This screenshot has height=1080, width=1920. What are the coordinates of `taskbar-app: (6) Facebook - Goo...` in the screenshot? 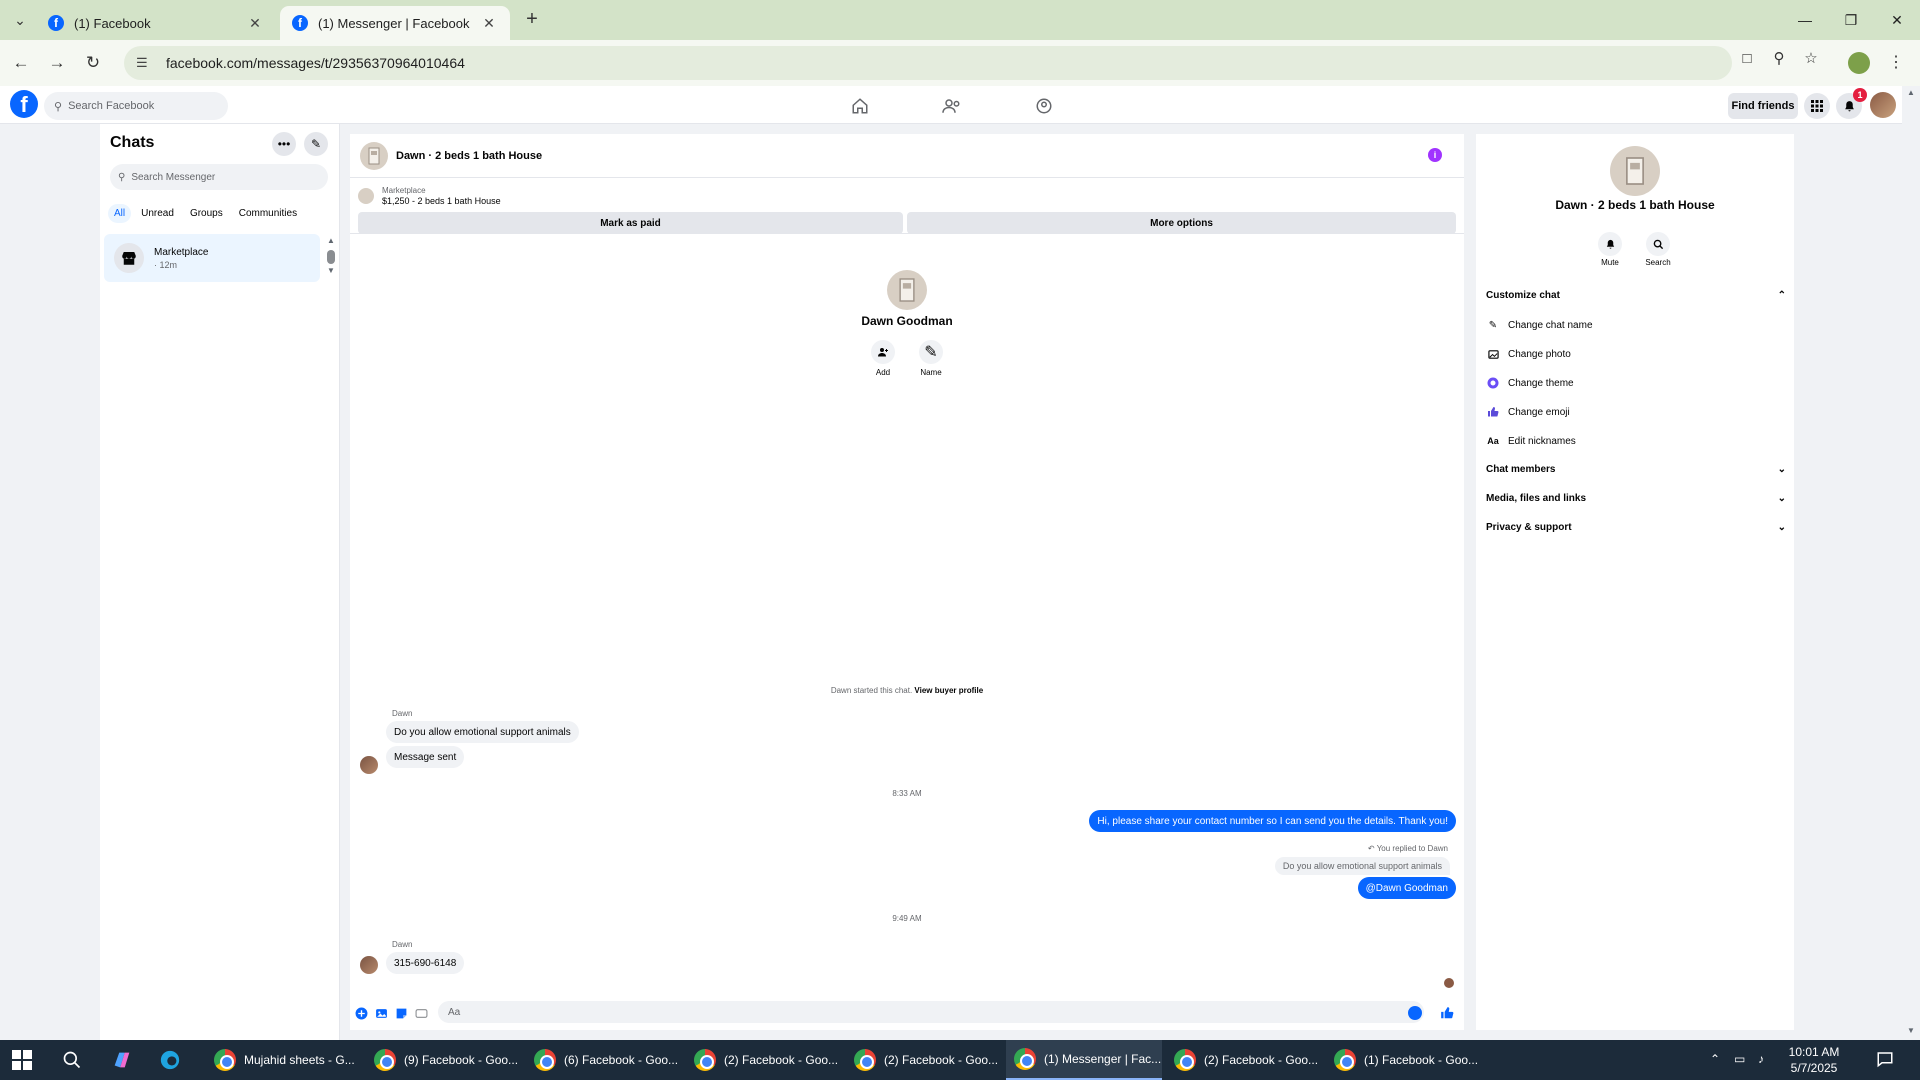 It's located at (604, 1060).